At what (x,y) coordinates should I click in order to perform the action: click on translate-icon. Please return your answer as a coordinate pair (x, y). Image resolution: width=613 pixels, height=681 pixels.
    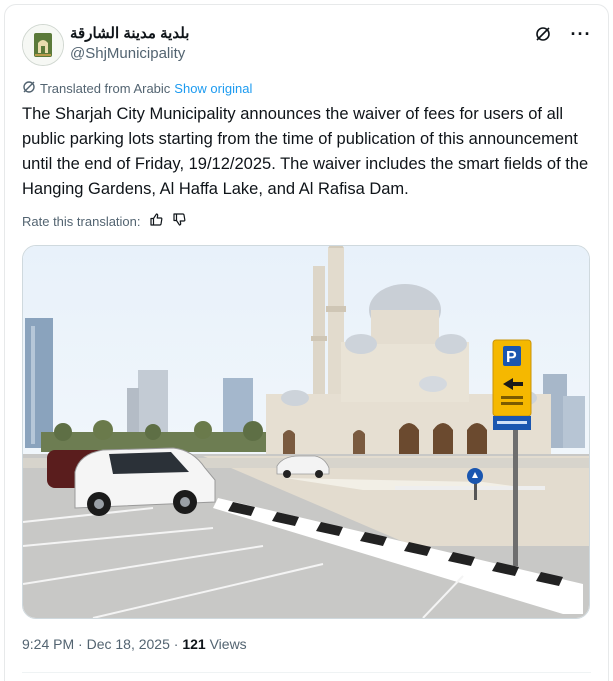
    Looking at the image, I should click on (29, 88).